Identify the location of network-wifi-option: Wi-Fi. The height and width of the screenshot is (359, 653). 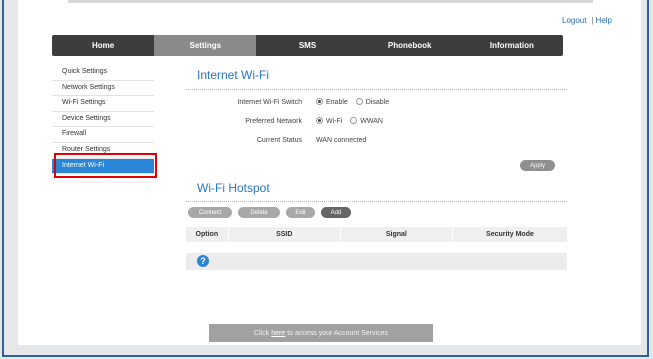
(329, 121).